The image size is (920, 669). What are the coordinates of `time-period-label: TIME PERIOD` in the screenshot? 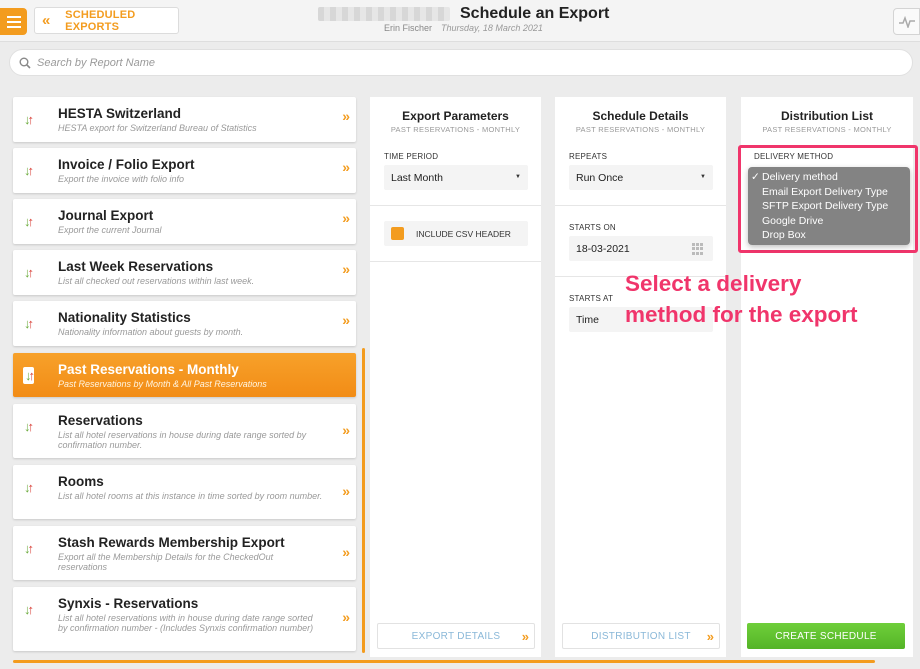 It's located at (411, 156).